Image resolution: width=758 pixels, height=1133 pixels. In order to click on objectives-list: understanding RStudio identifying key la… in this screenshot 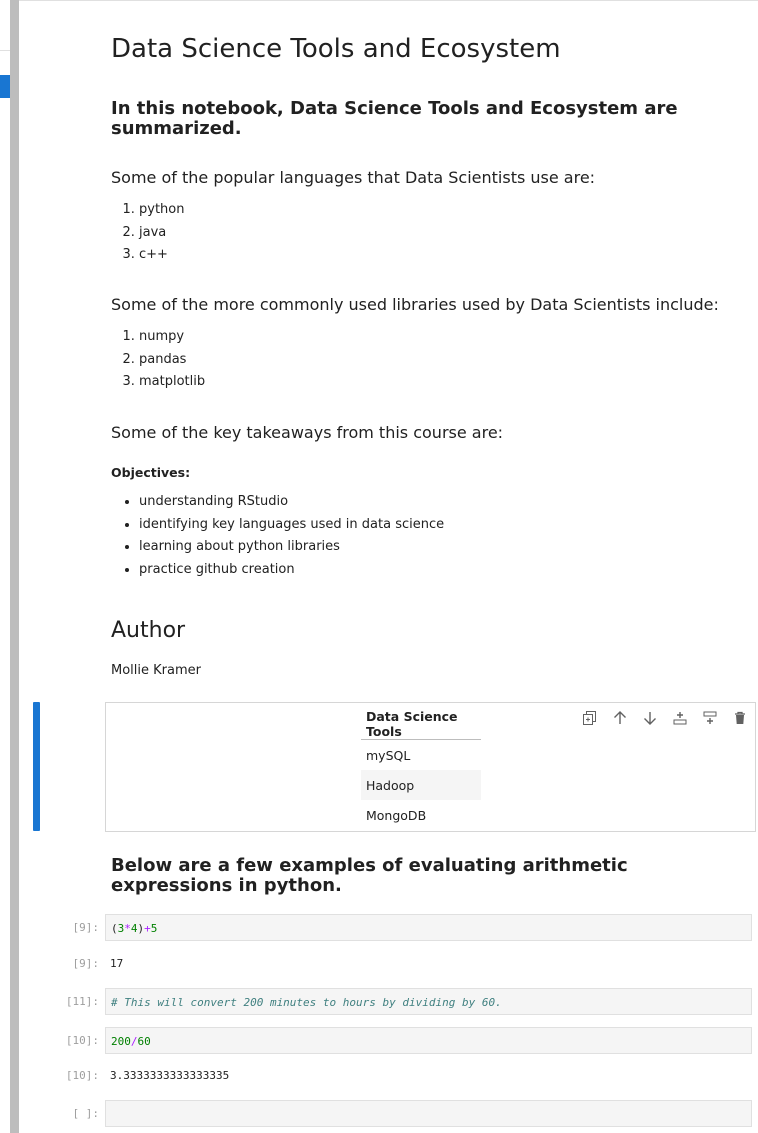, I will do `click(307, 536)`.